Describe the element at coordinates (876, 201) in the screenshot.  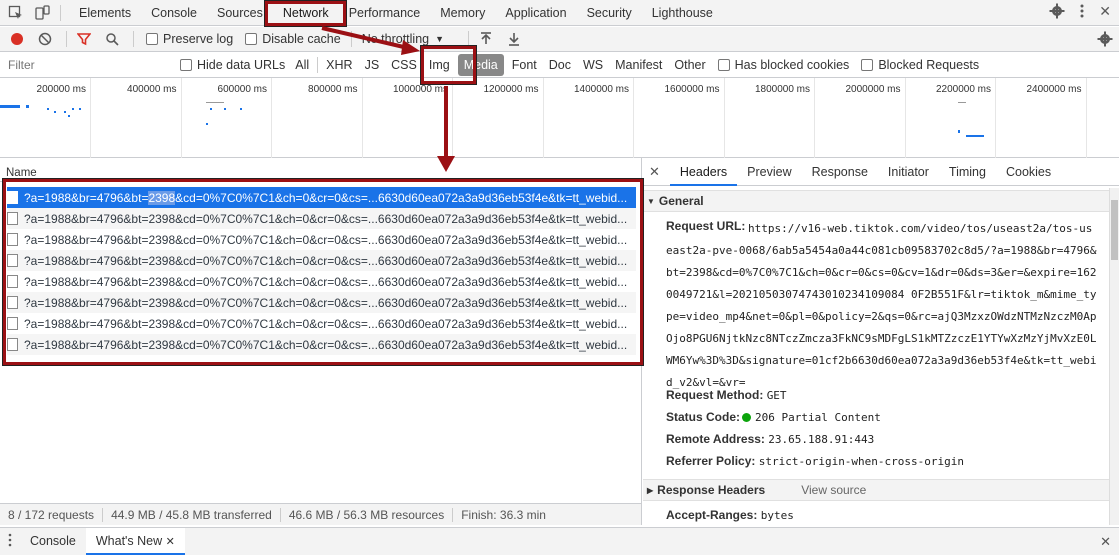
I see `general-section-header: ▼ General` at that location.